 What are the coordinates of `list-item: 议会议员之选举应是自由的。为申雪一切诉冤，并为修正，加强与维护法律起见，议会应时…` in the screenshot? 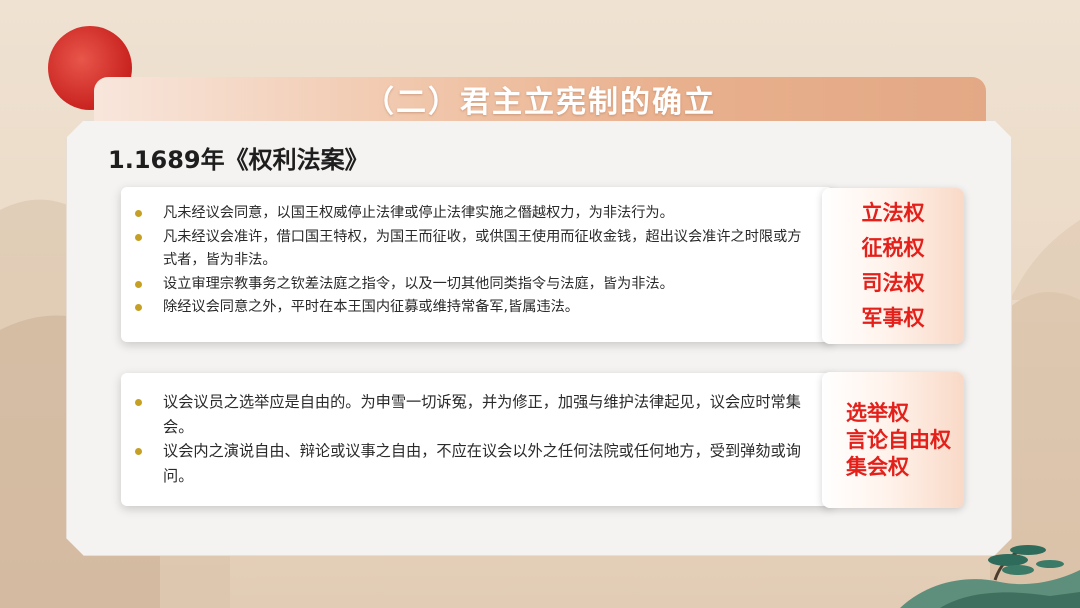 It's located at (470, 414).